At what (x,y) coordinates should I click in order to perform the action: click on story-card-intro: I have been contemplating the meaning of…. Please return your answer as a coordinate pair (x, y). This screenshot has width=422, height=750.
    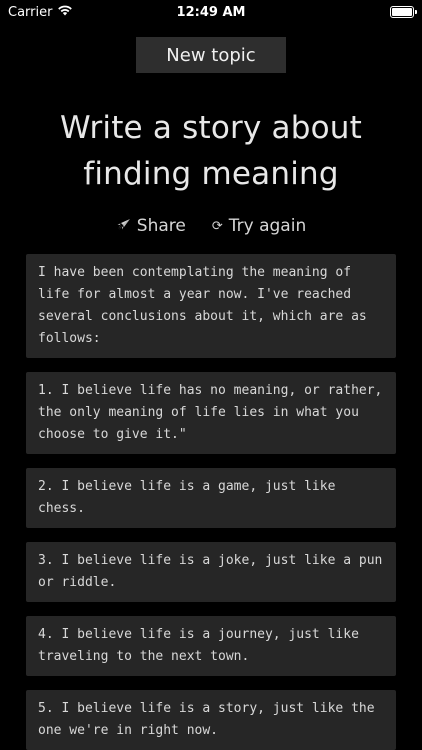
    Looking at the image, I should click on (211, 306).